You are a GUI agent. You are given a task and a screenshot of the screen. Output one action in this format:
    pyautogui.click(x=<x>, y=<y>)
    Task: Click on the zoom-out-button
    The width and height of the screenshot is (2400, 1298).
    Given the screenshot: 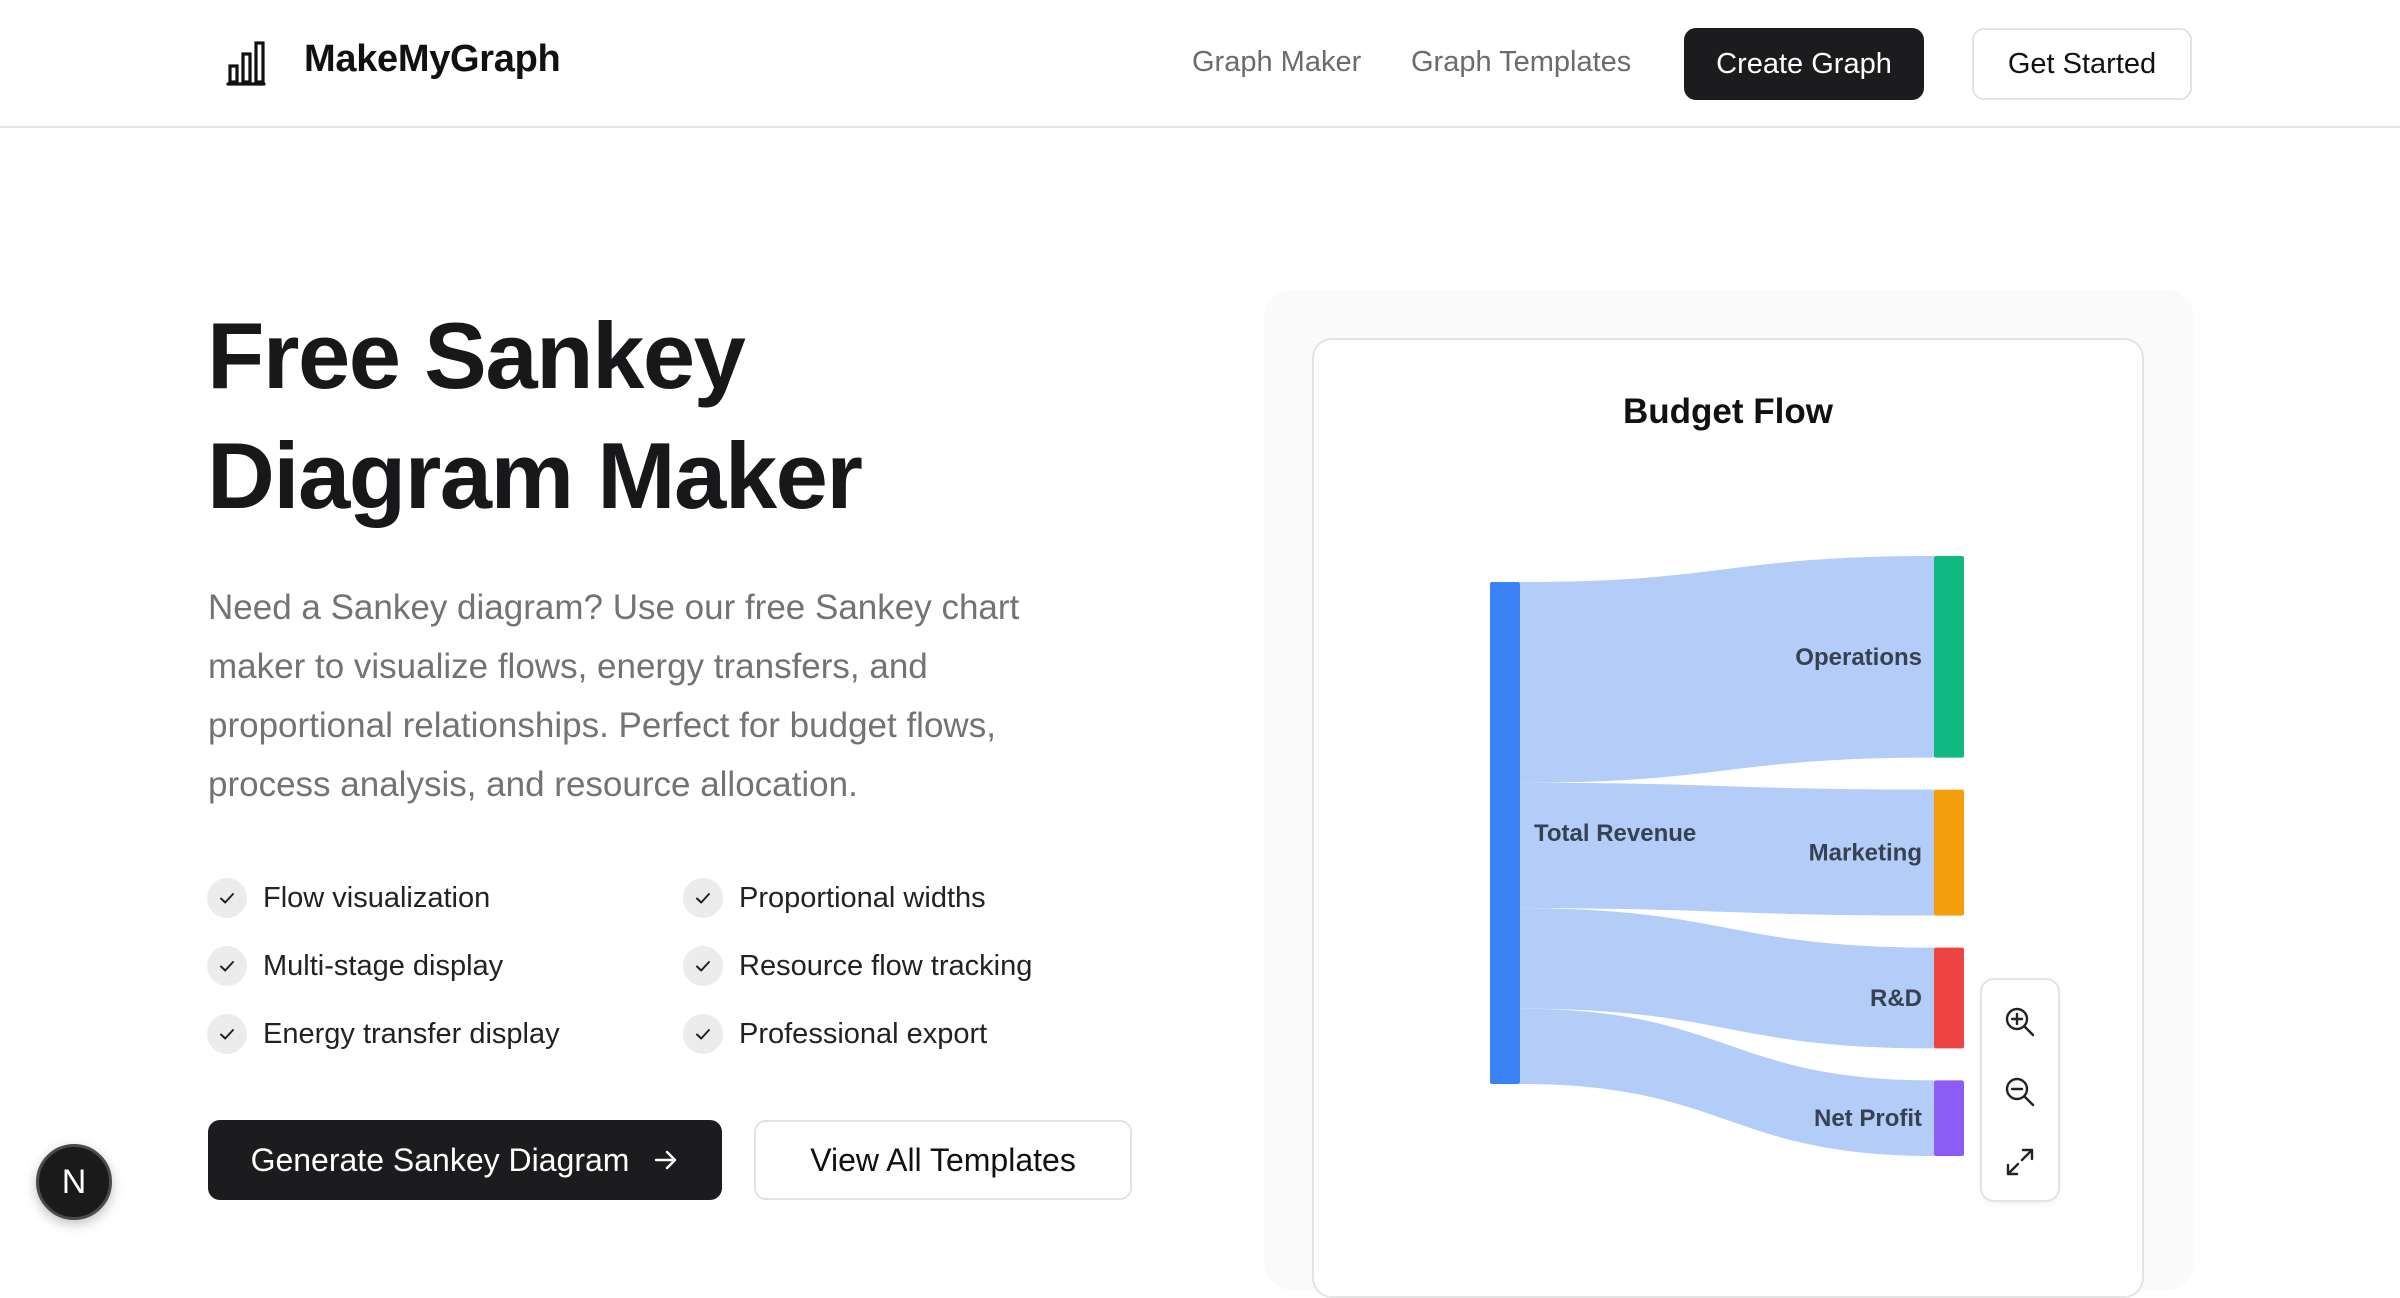 What is the action you would take?
    pyautogui.click(x=2020, y=1092)
    